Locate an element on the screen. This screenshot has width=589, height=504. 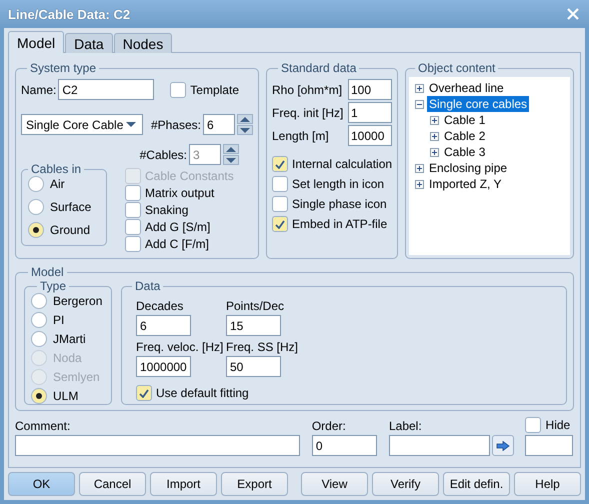
radio-label: ULM is located at coordinates (65, 396).